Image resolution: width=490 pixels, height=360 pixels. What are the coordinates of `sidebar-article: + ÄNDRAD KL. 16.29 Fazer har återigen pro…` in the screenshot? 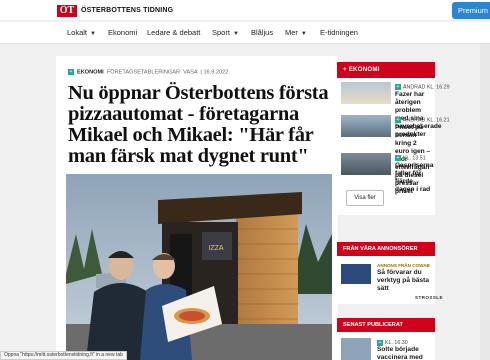 It's located at (393, 108).